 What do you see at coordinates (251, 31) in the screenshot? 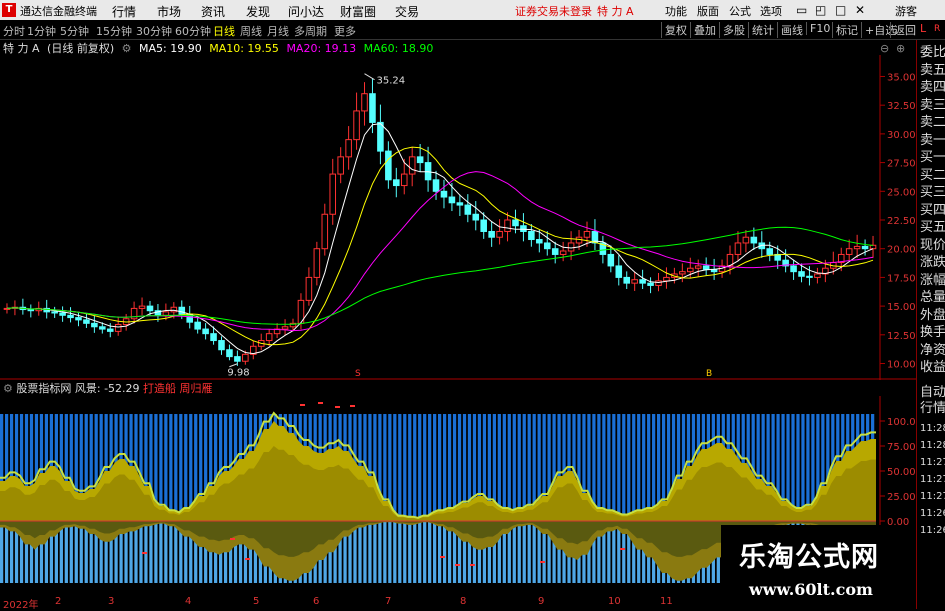
I see `period-weekly: 周线` at bounding box center [251, 31].